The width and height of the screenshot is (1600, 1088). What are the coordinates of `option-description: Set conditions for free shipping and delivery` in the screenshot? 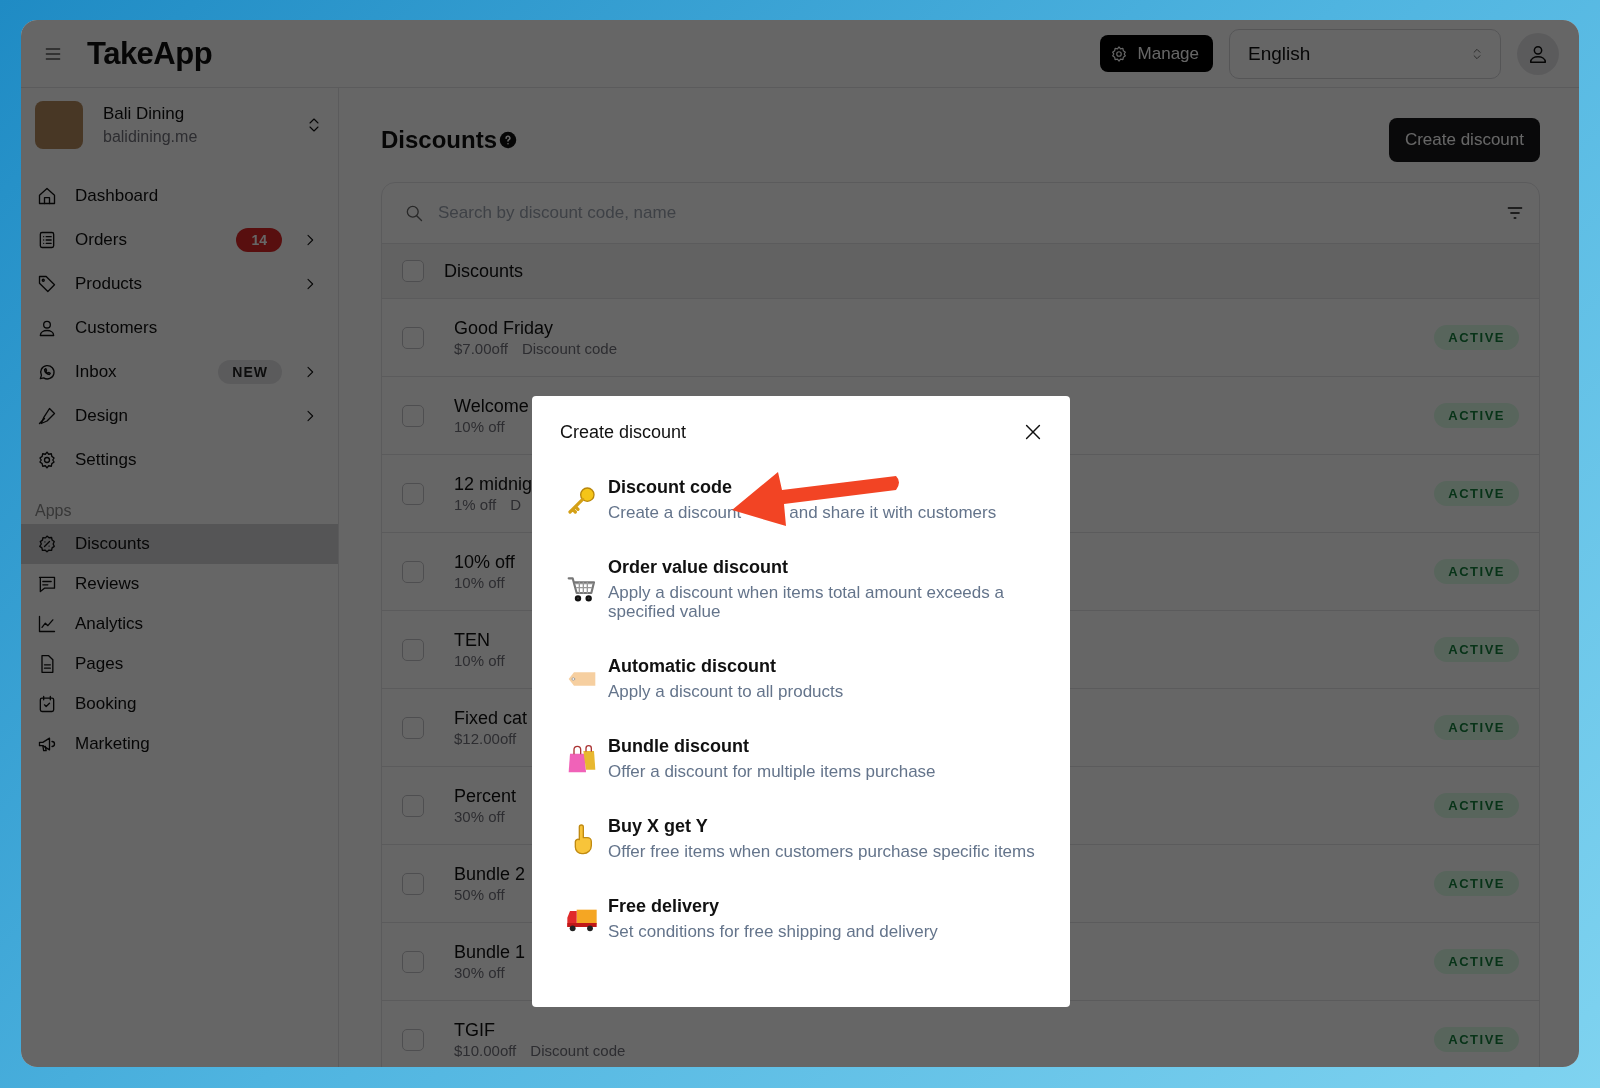 It's located at (773, 931).